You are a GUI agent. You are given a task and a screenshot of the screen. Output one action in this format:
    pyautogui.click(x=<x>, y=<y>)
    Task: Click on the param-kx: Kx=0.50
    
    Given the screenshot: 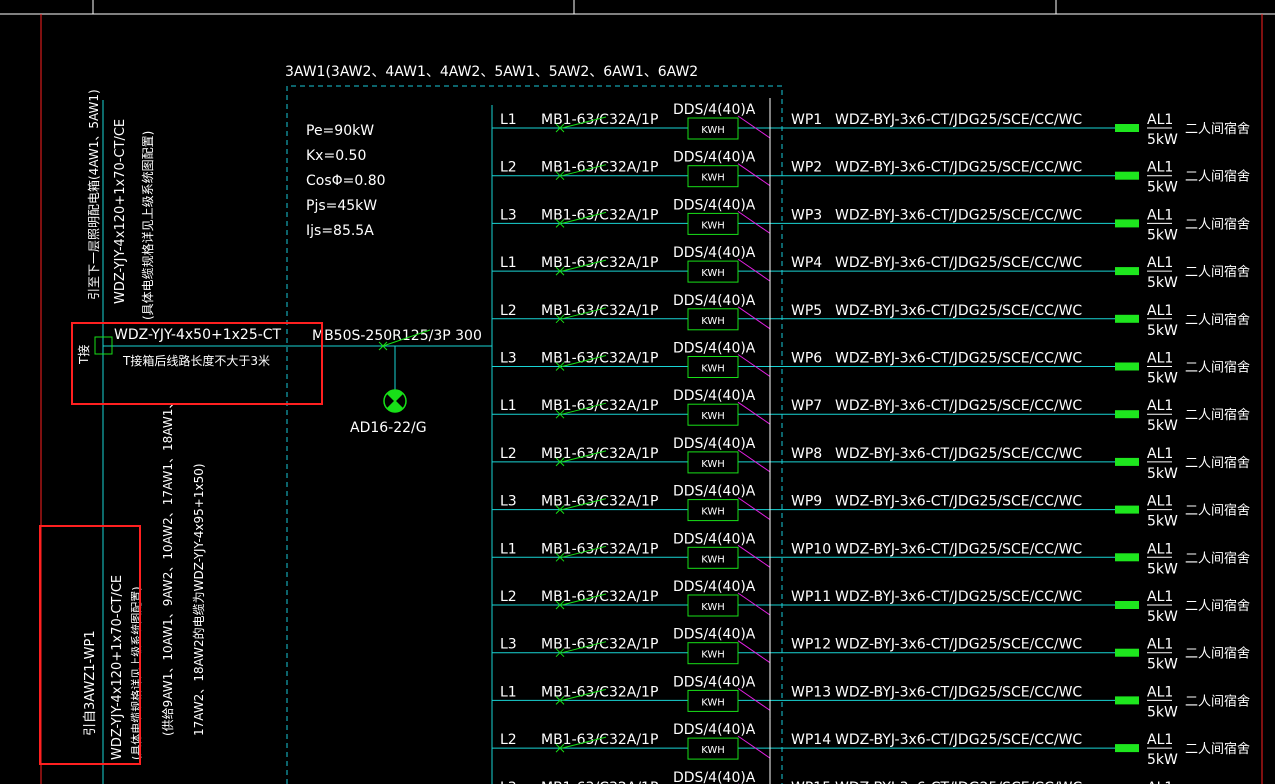 What is the action you would take?
    pyautogui.click(x=336, y=156)
    